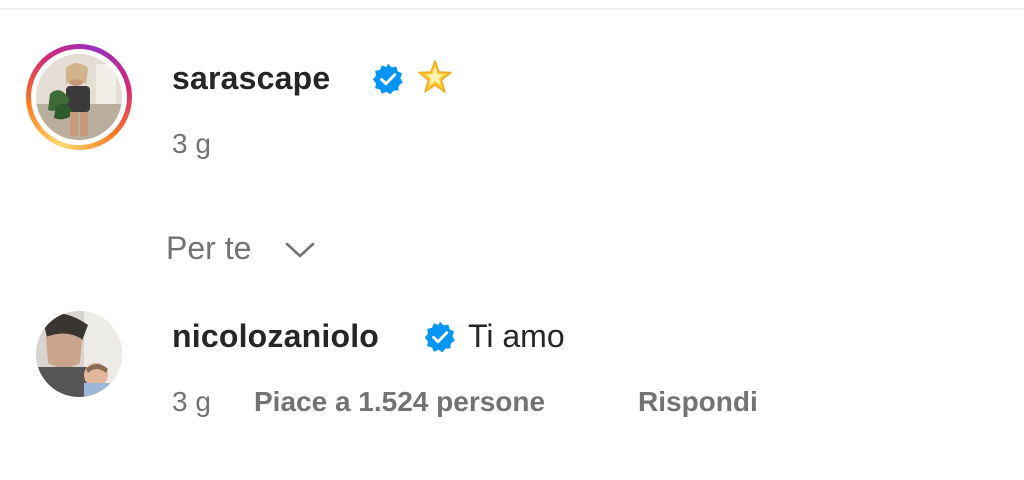 This screenshot has height=480, width=1024. I want to click on commenter-avatar-photo, so click(79, 354).